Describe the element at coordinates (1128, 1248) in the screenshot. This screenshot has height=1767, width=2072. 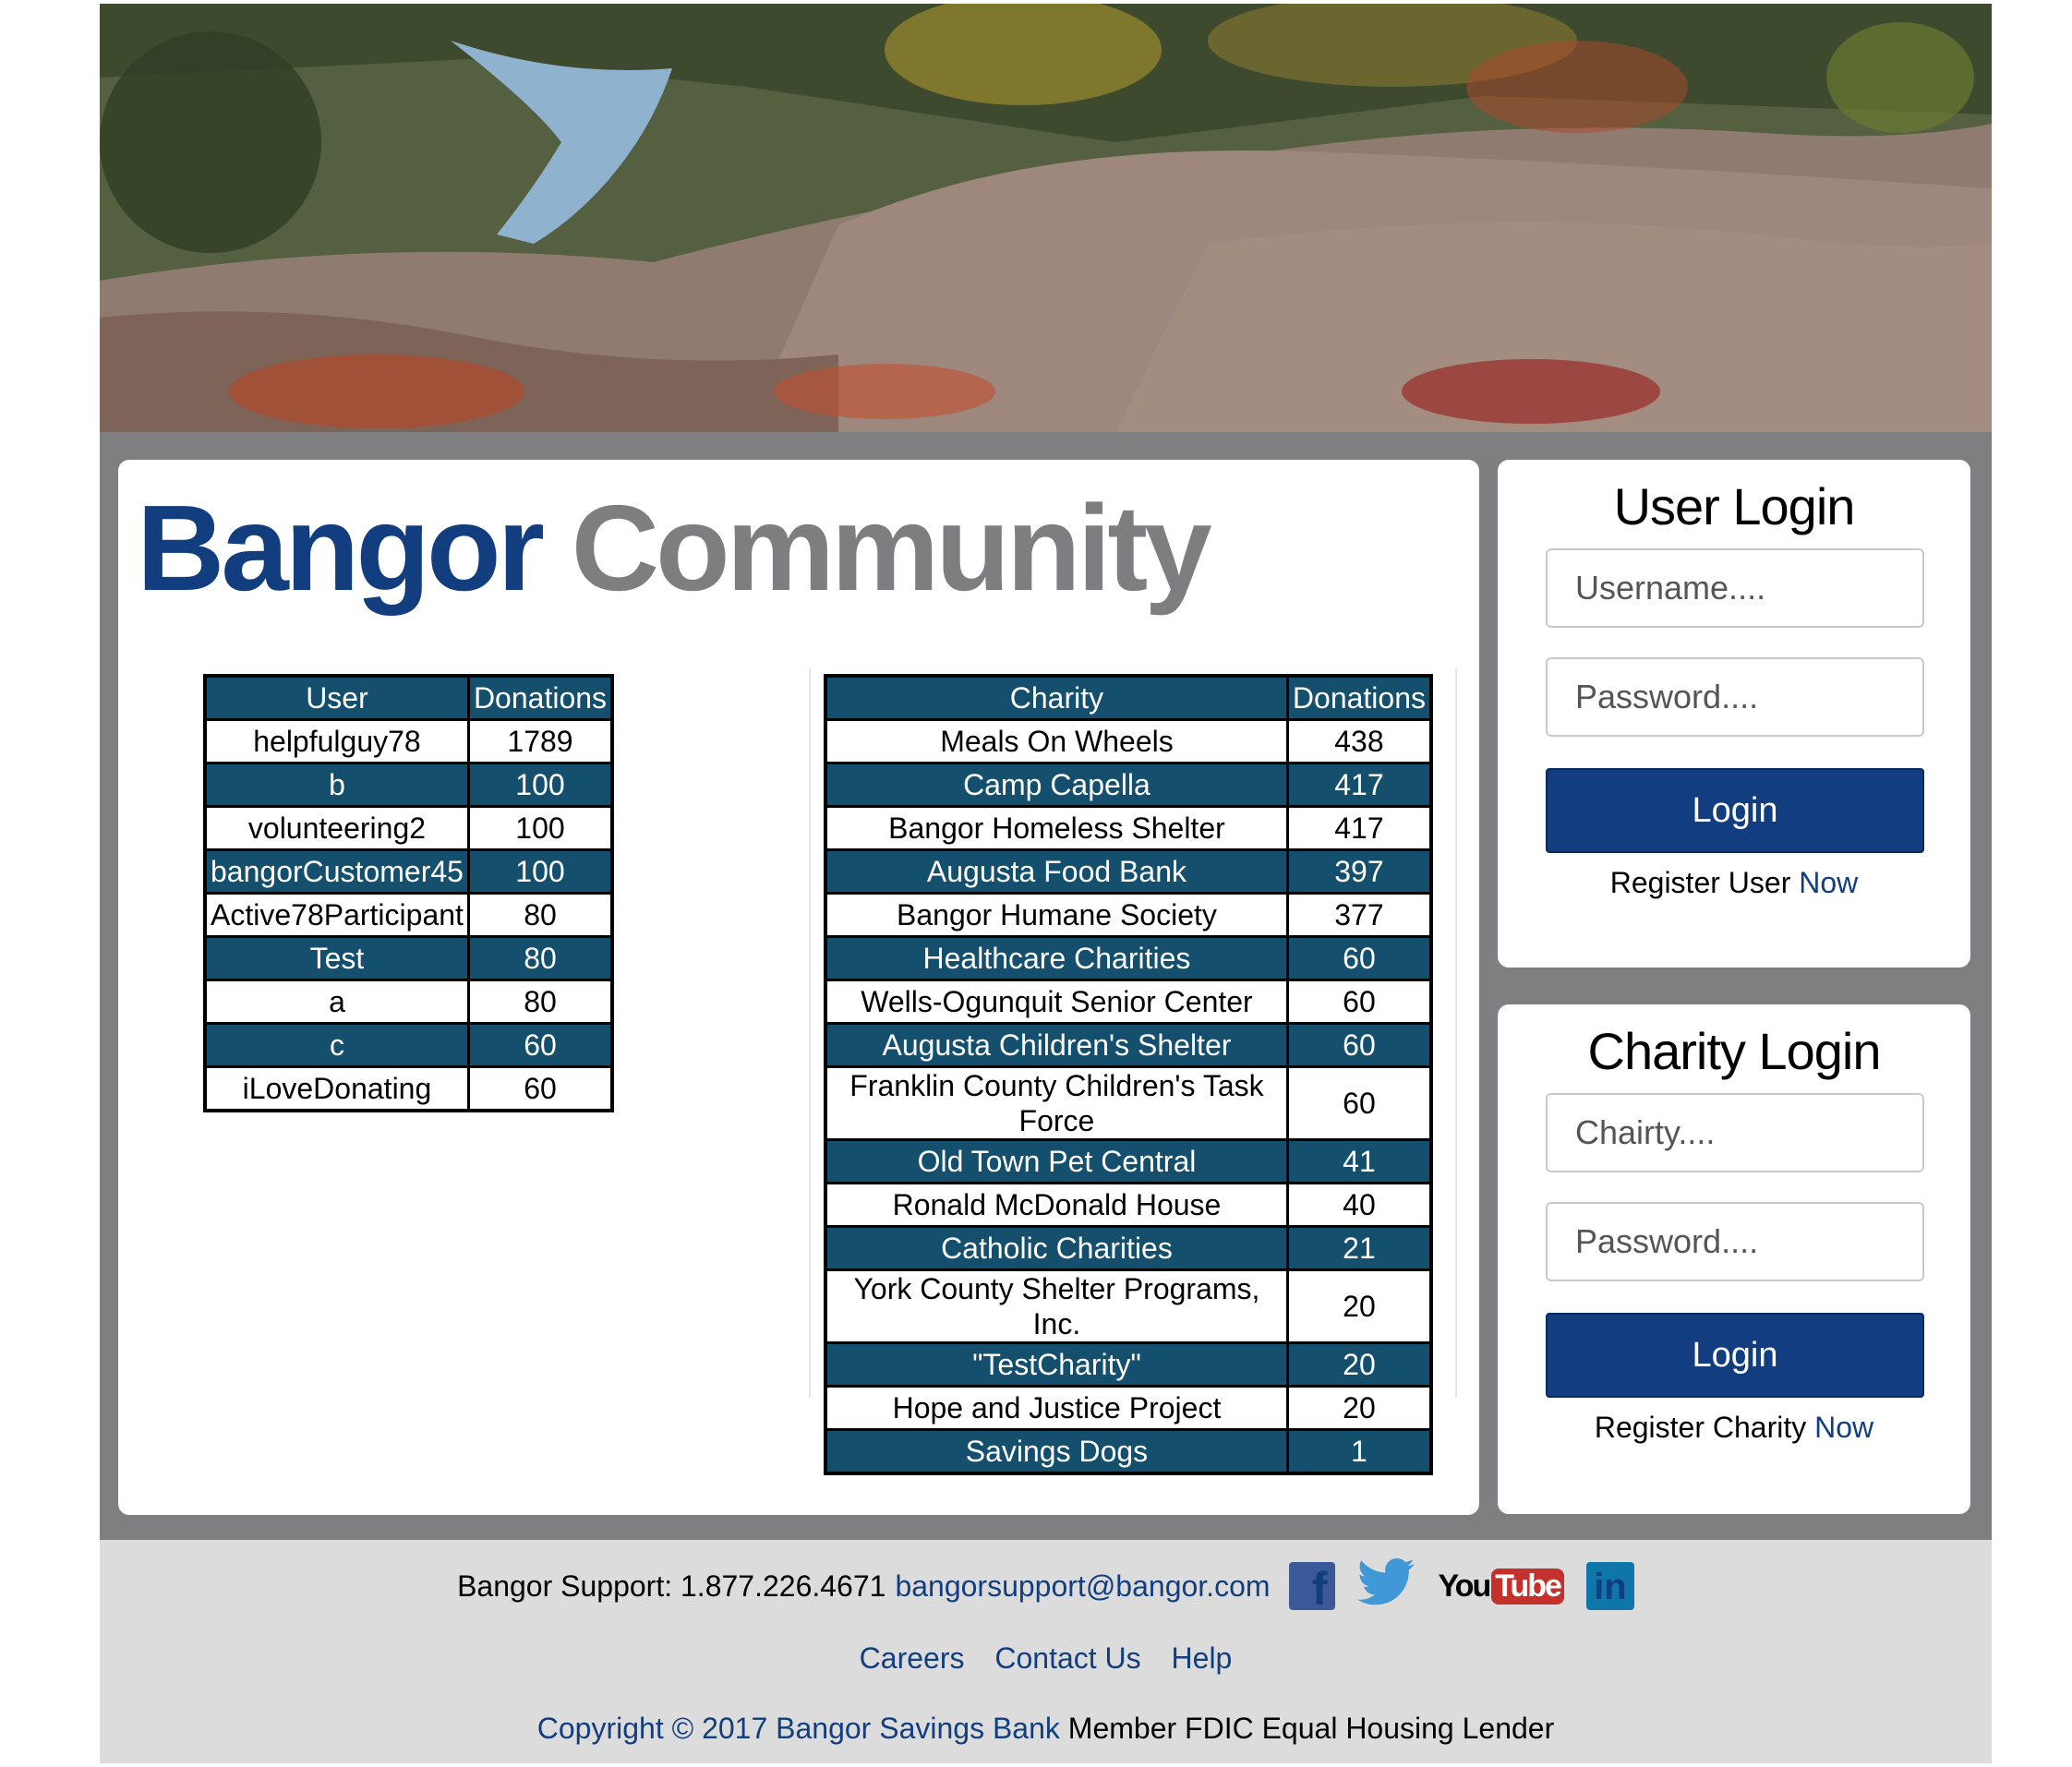
I see `charity-table-row: Catholic Charities 21` at that location.